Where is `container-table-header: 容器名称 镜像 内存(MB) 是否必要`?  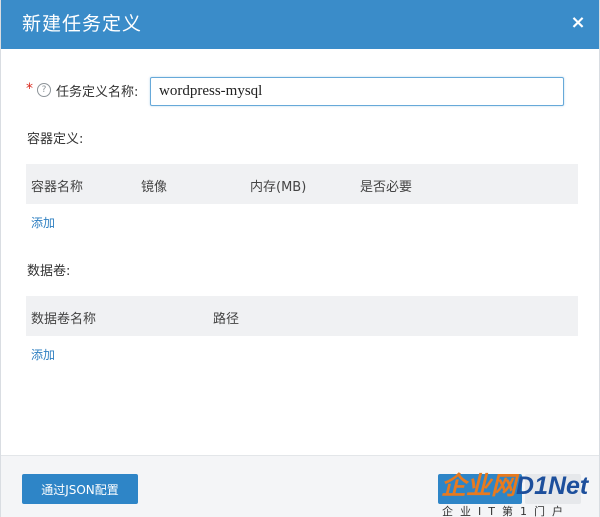 container-table-header: 容器名称 镜像 内存(MB) 是否必要 is located at coordinates (302, 184).